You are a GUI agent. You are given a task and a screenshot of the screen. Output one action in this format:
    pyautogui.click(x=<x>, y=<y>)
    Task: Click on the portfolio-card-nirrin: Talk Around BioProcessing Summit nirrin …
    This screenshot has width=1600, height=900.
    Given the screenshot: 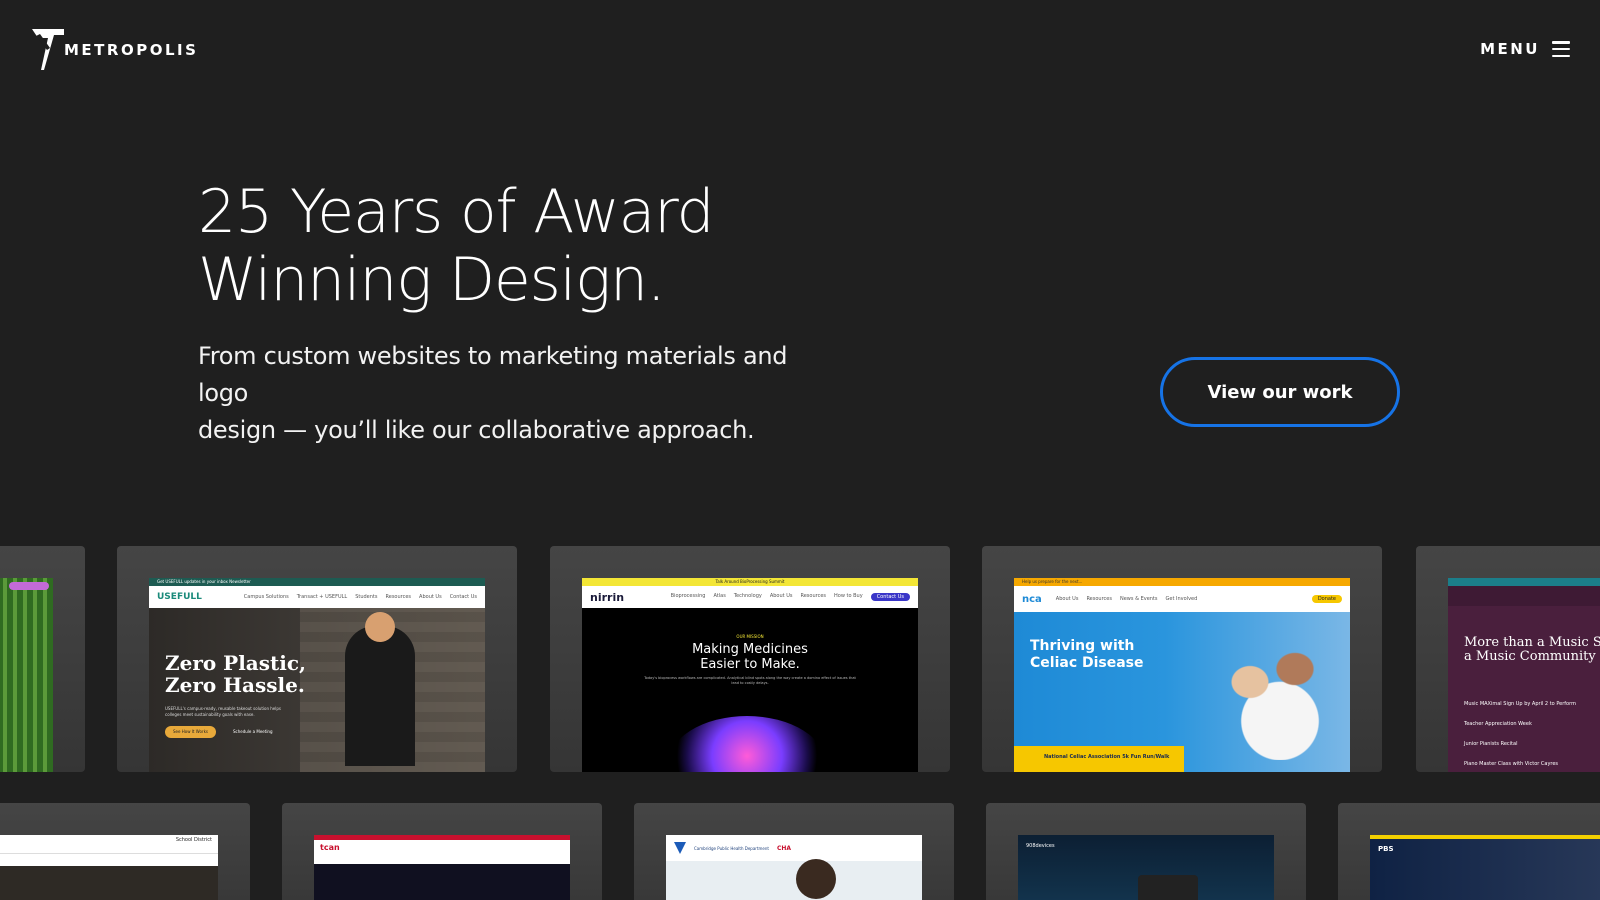 What is the action you would take?
    pyautogui.click(x=750, y=659)
    